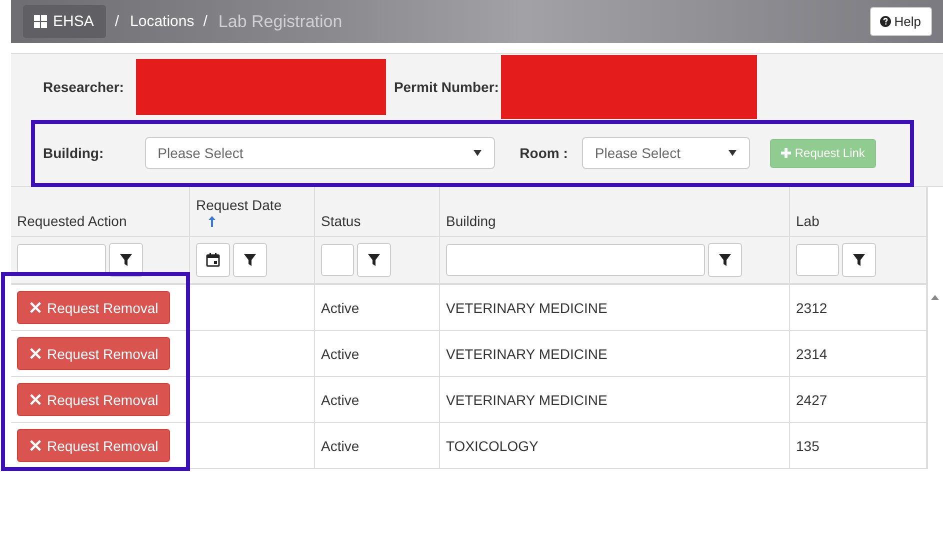  What do you see at coordinates (934, 297) in the screenshot?
I see `scroll-up-icon` at bounding box center [934, 297].